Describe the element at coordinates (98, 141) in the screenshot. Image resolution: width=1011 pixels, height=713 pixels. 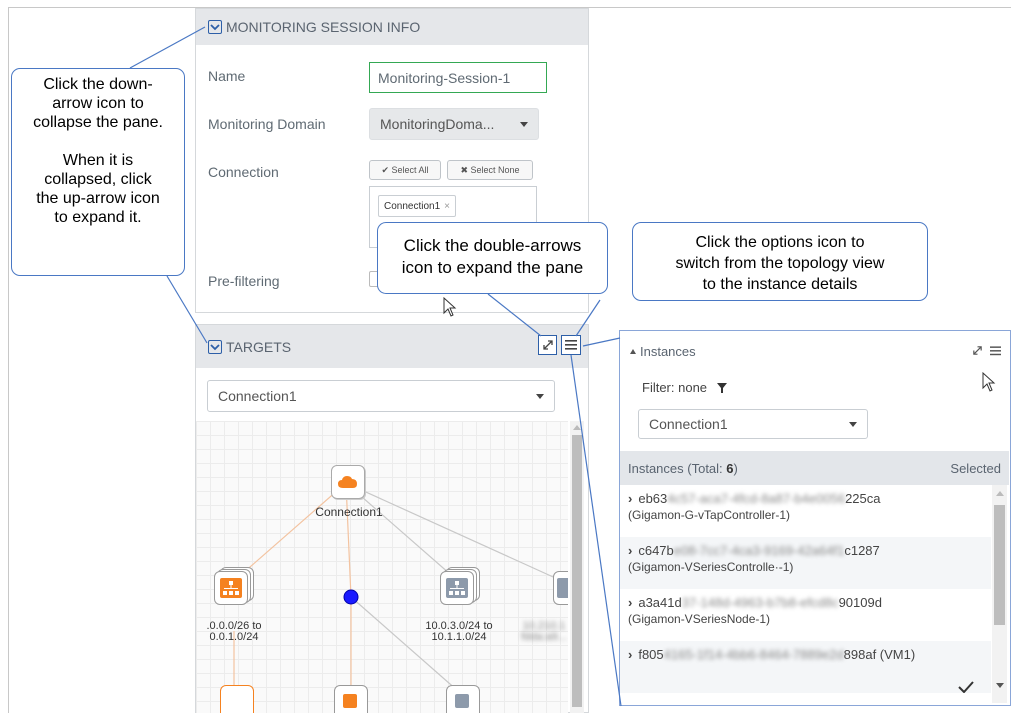
I see `collapse-callout-gap` at that location.